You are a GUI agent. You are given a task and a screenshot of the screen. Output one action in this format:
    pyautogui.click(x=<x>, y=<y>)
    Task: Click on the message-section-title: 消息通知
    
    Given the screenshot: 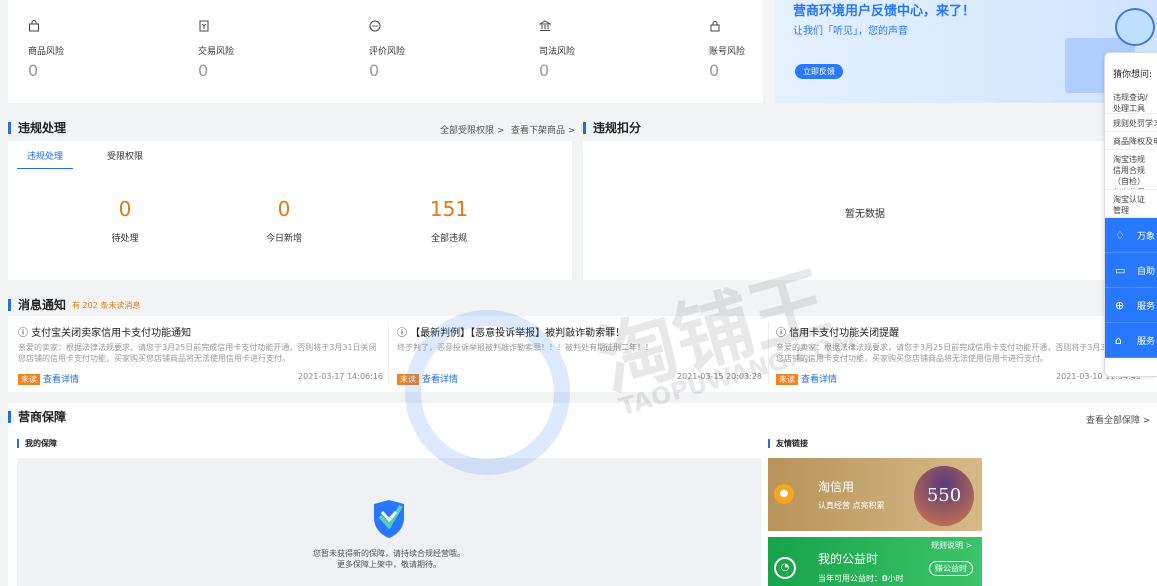 What is the action you would take?
    pyautogui.click(x=37, y=305)
    